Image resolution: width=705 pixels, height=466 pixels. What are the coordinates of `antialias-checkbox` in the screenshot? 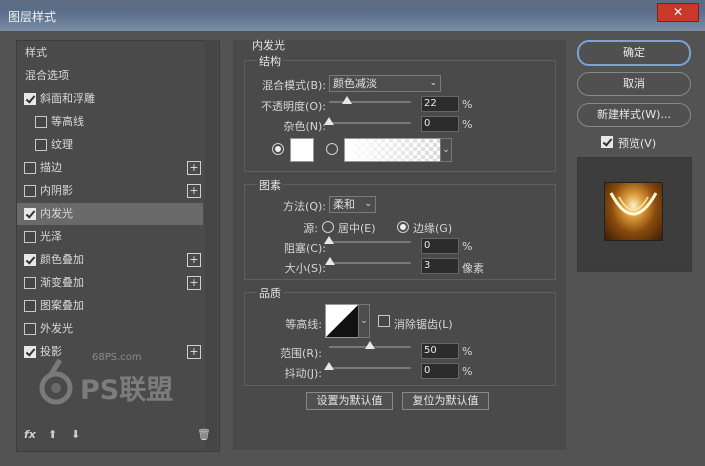 It's located at (384, 321).